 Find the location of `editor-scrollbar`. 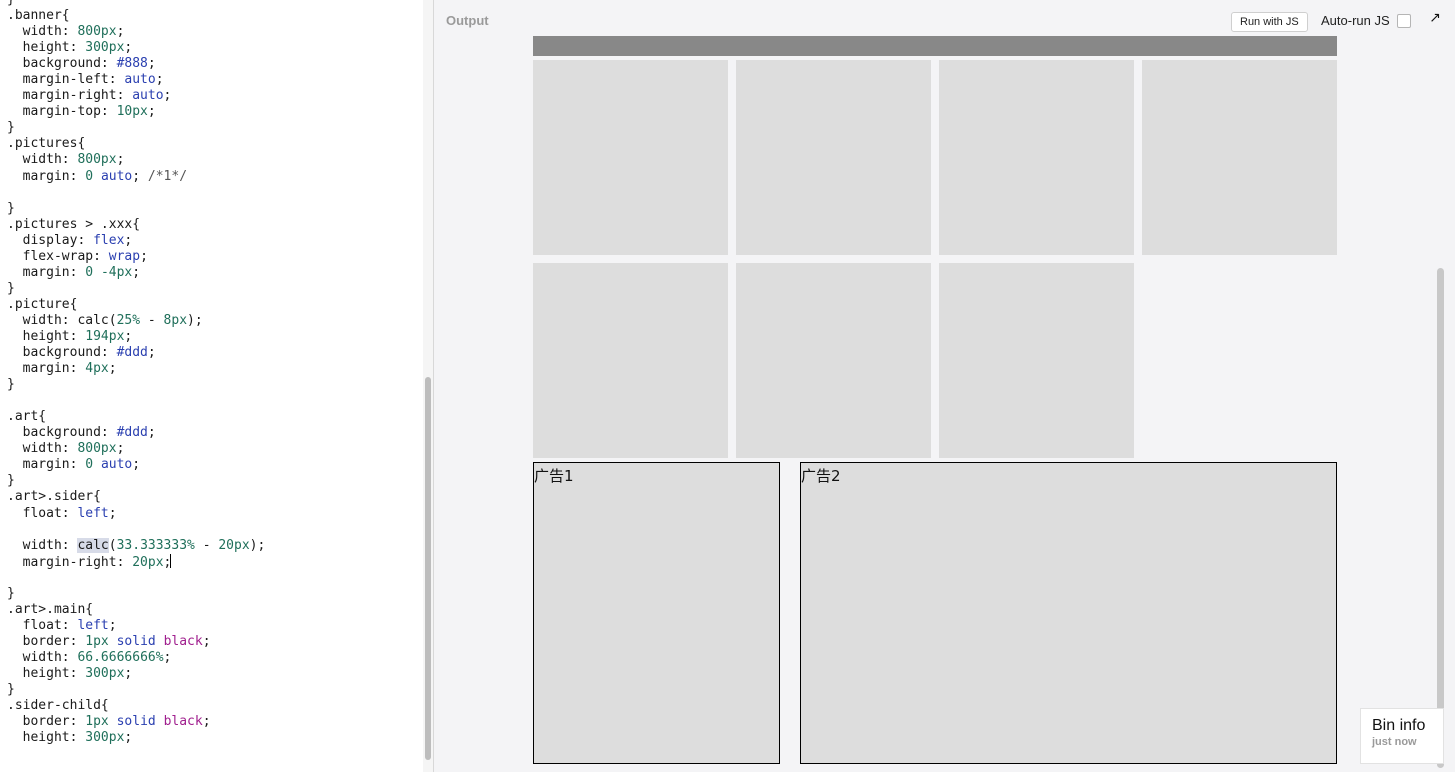

editor-scrollbar is located at coordinates (428, 568).